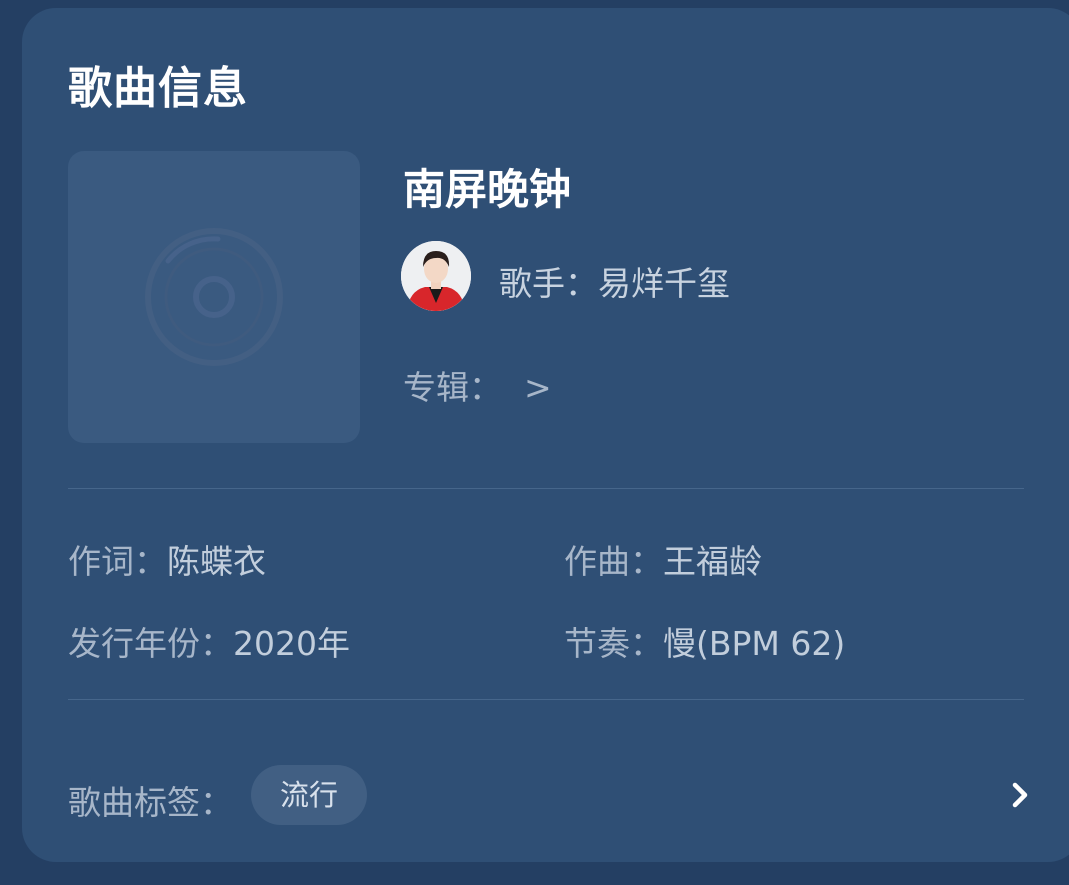 This screenshot has height=885, width=1069. What do you see at coordinates (1020, 795) in the screenshot?
I see `chevron-right-icon` at bounding box center [1020, 795].